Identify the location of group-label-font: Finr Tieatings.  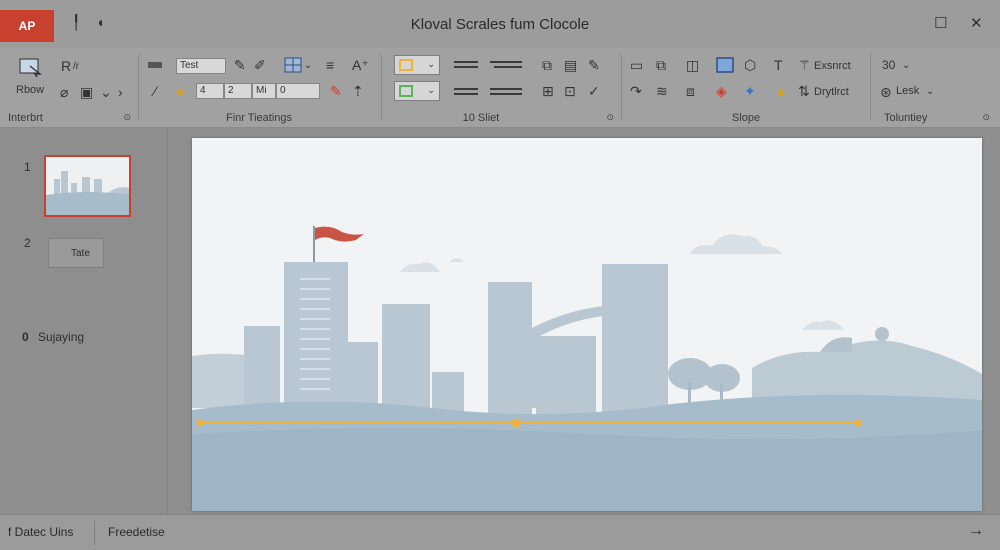
(259, 118).